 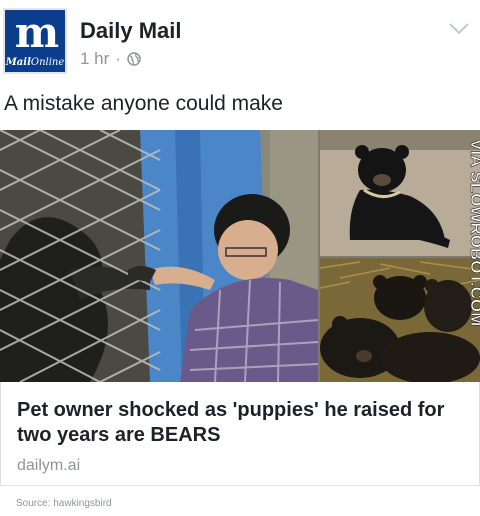 I want to click on page-name-link: Daily Mail, so click(x=130, y=31).